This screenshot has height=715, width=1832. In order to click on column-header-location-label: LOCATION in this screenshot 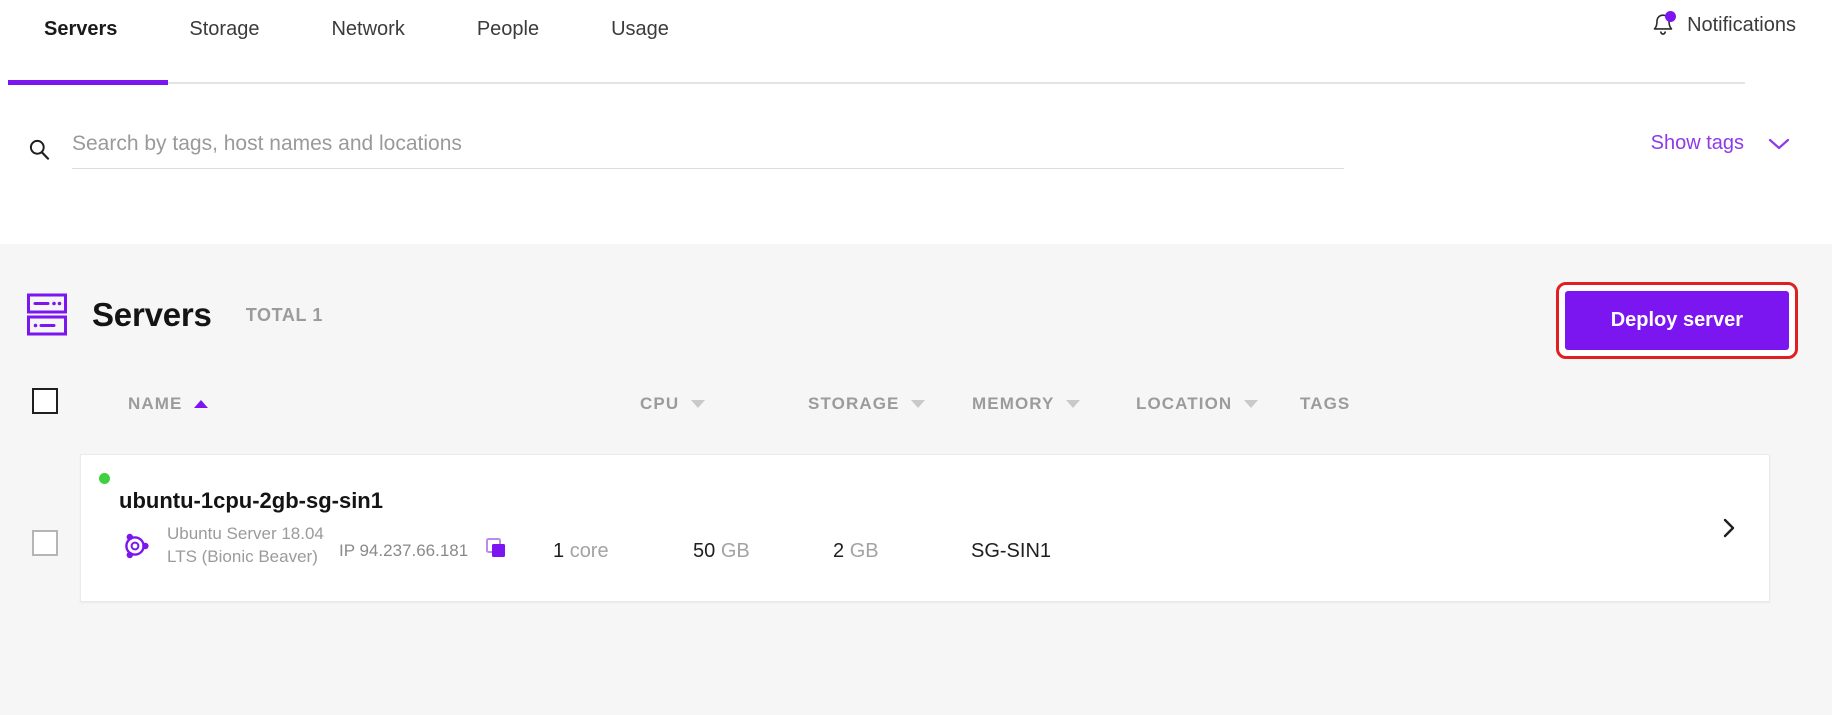, I will do `click(1184, 403)`.